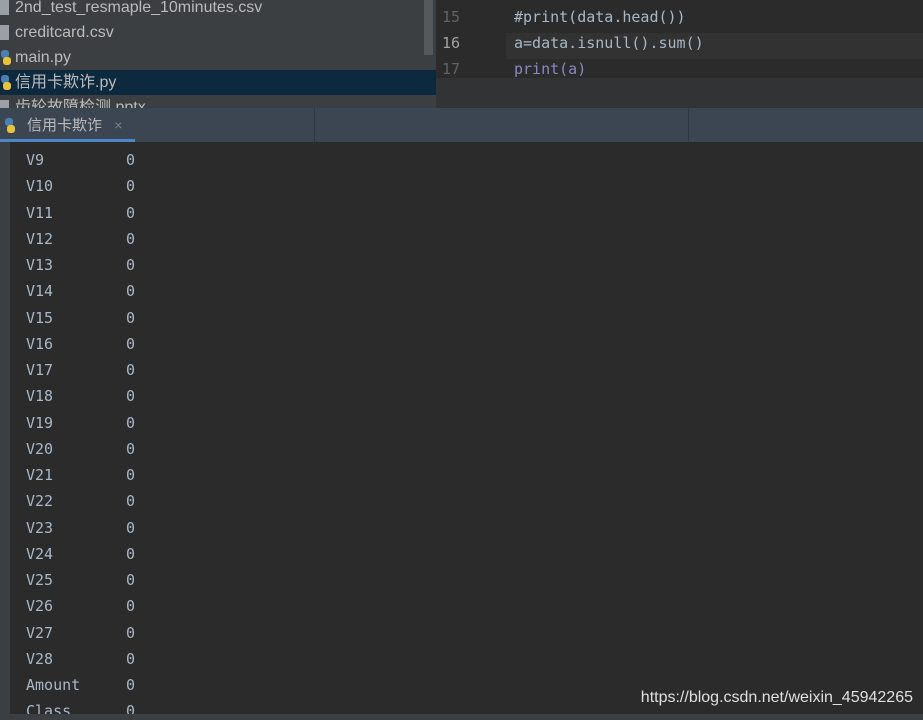  I want to click on column-name: V28, so click(40, 658).